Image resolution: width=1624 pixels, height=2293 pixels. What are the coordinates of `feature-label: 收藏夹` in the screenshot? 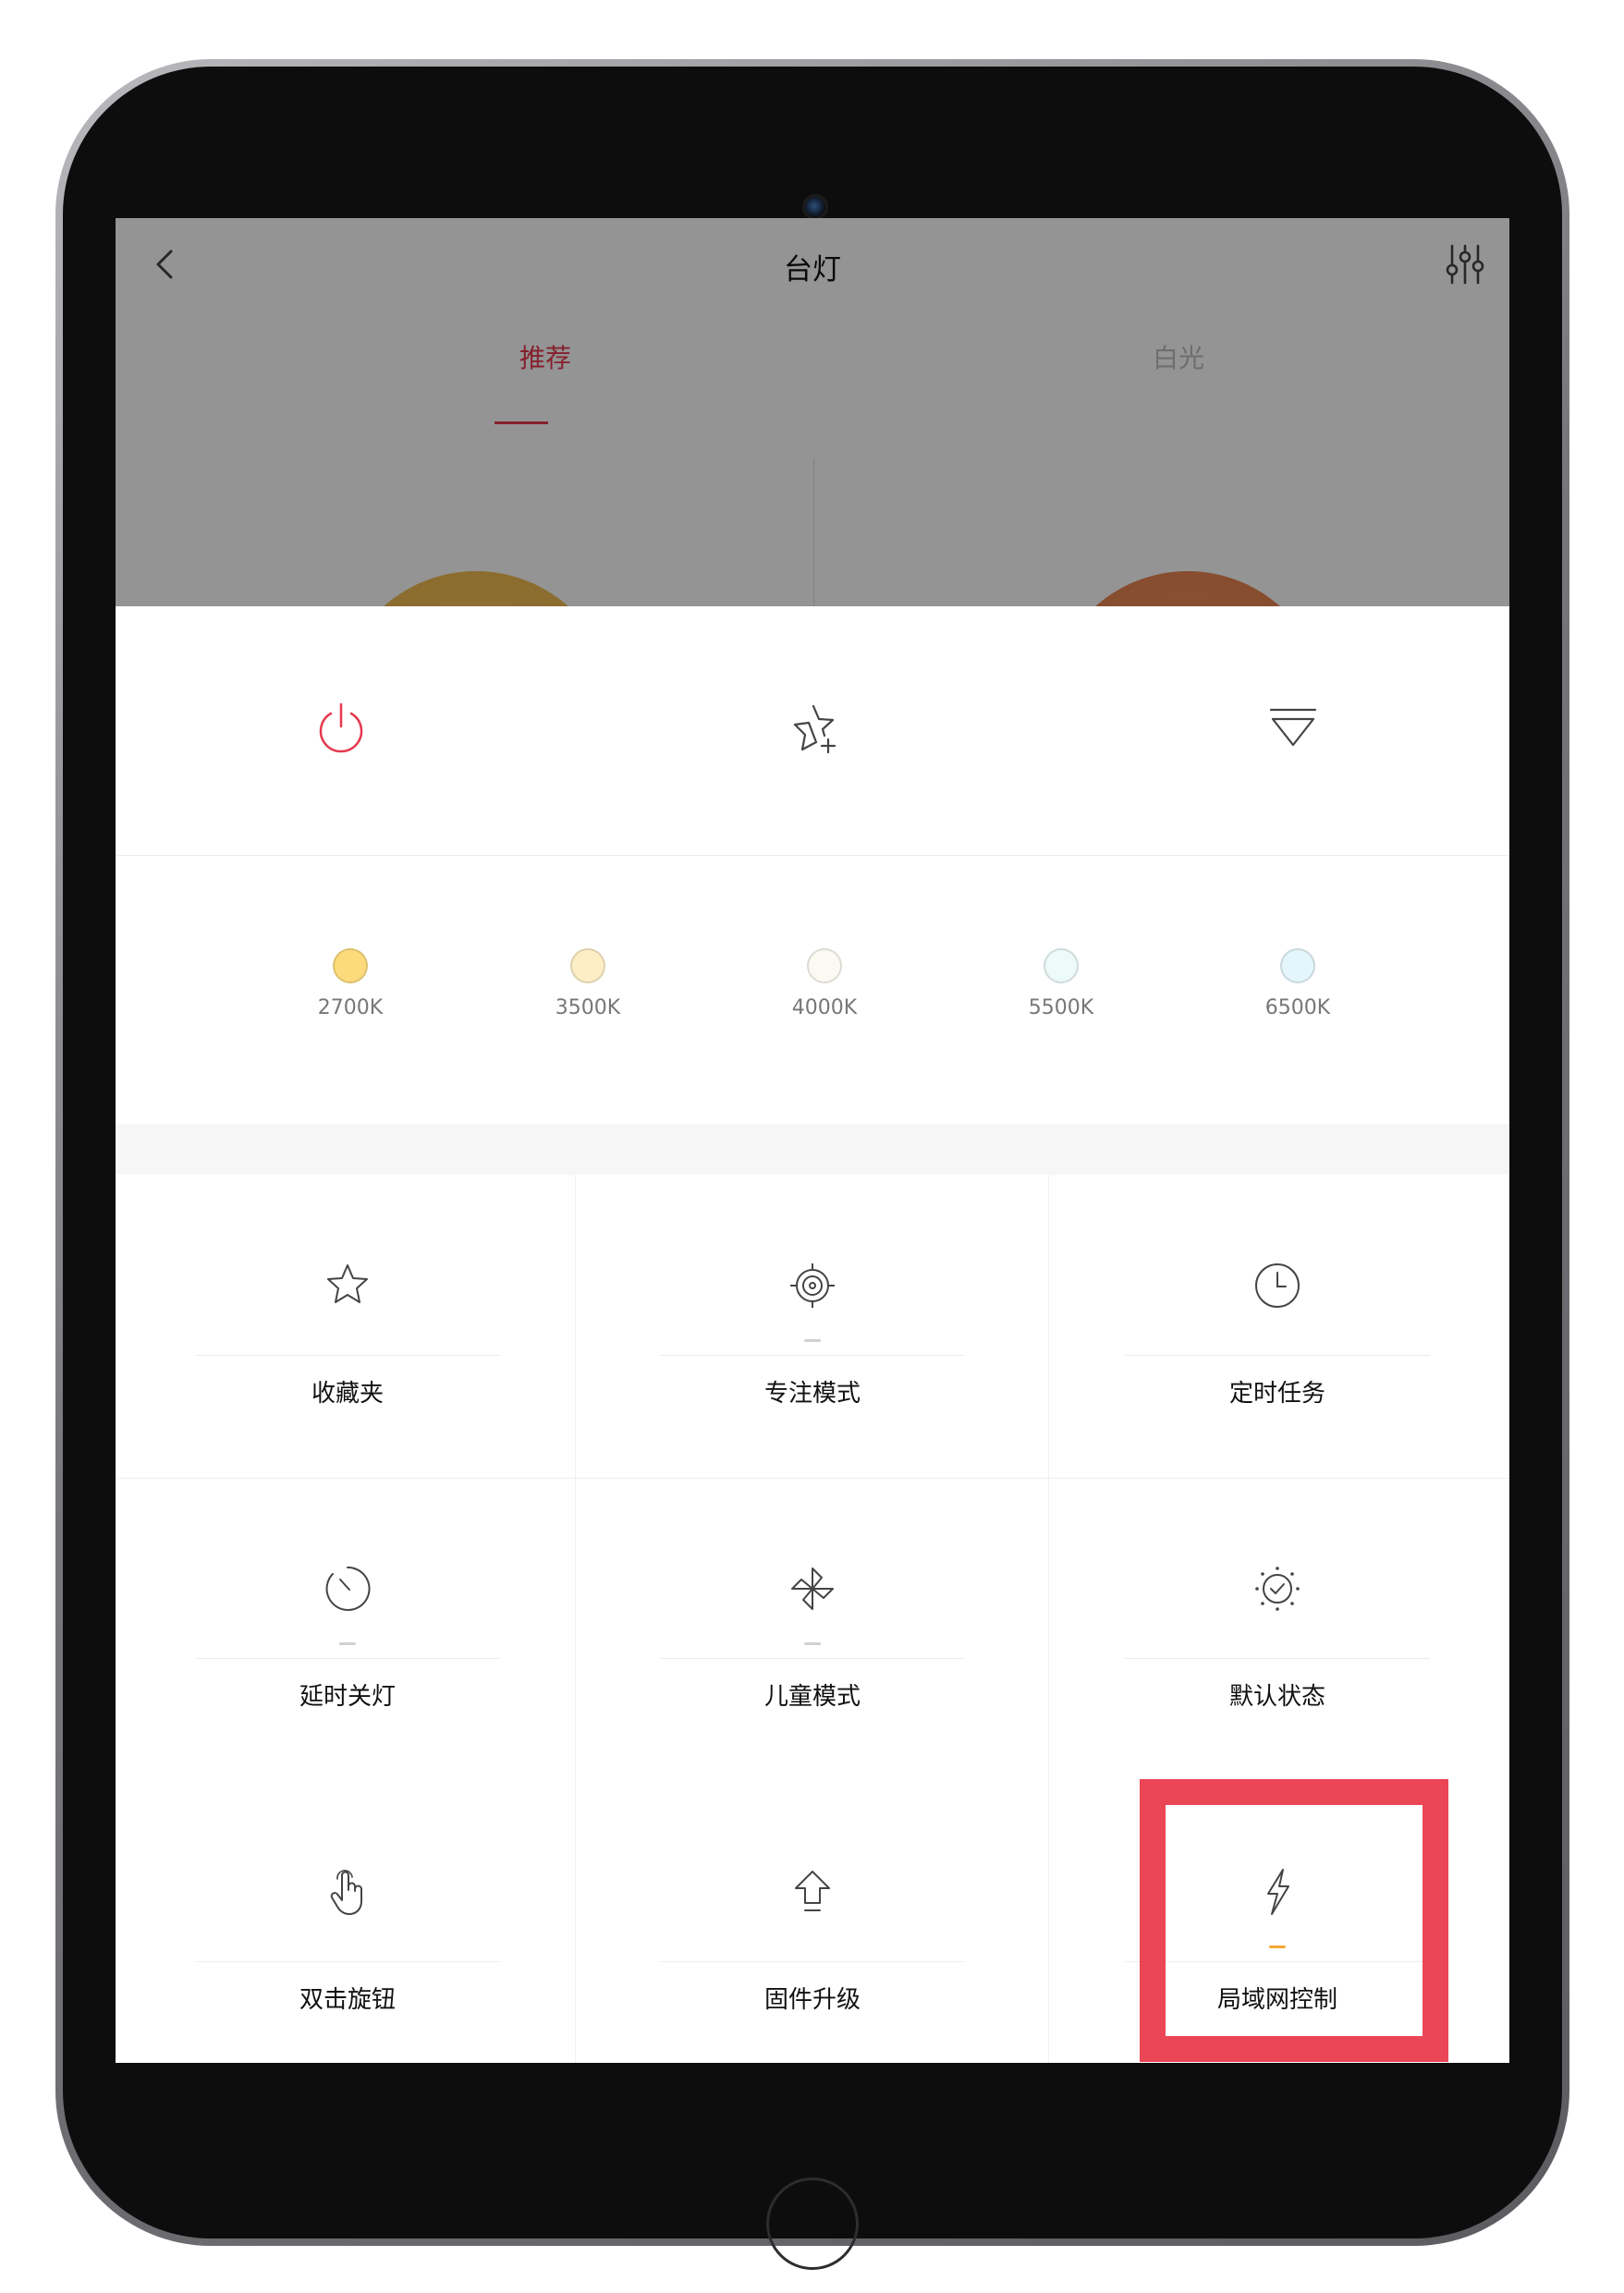 It's located at (347, 1394).